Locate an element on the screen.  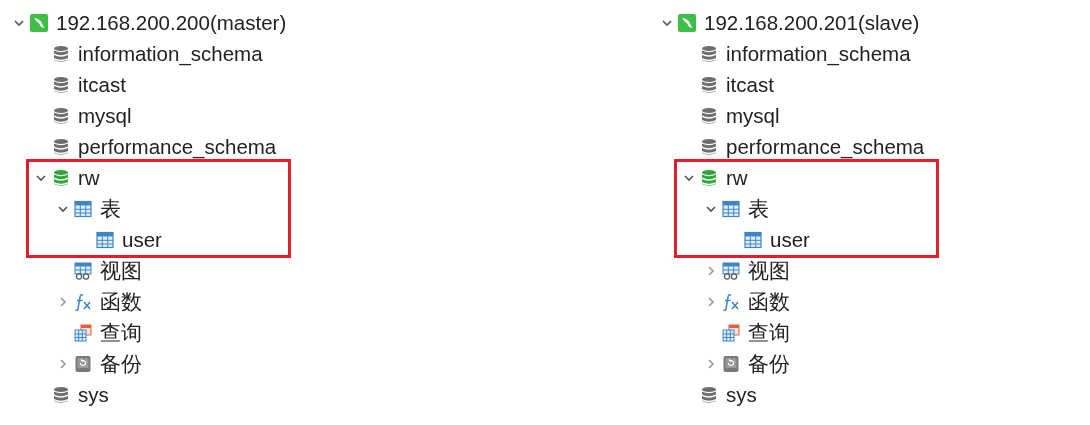
tree-item: 192.168.200.201(slave) is located at coordinates (812, 22).